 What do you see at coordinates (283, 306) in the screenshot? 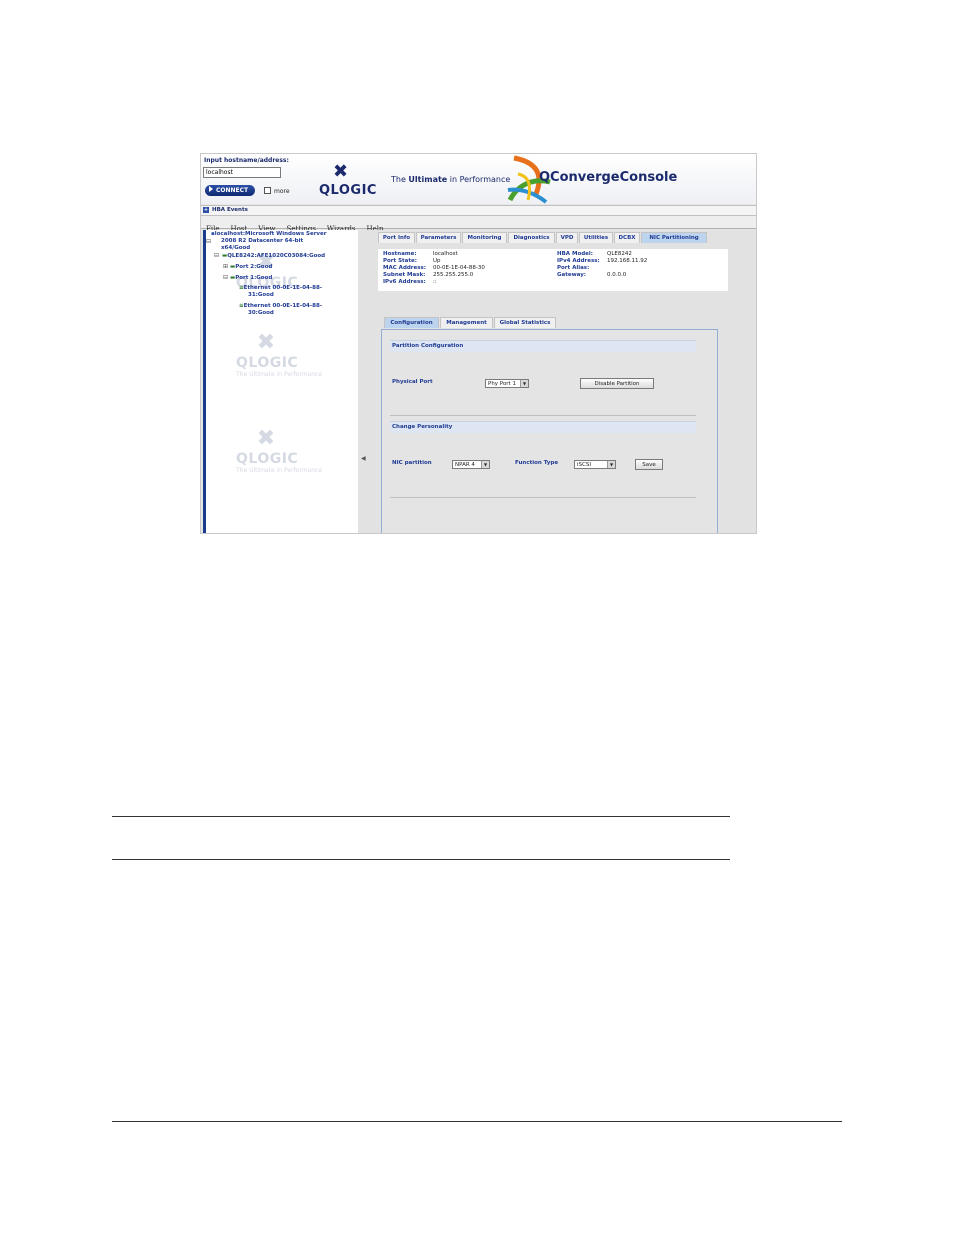
I see `tree-eth30-line1: Ethernet 00-0E-1E-04-88-` at bounding box center [283, 306].